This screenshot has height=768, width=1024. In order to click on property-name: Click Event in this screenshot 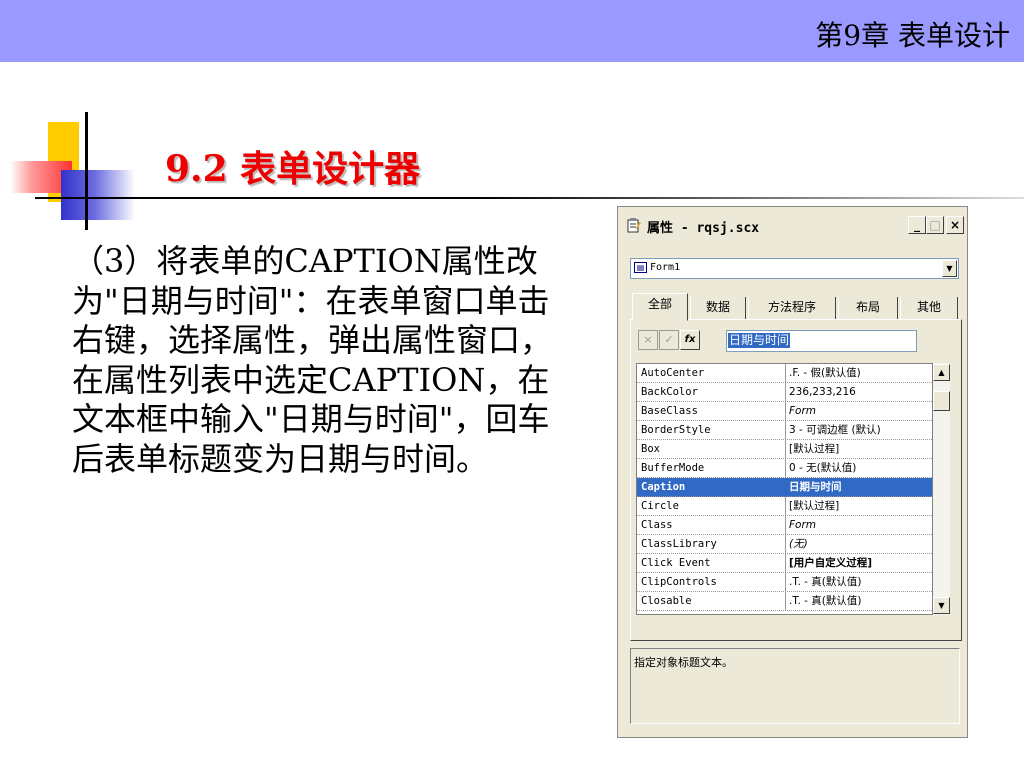, I will do `click(676, 563)`.